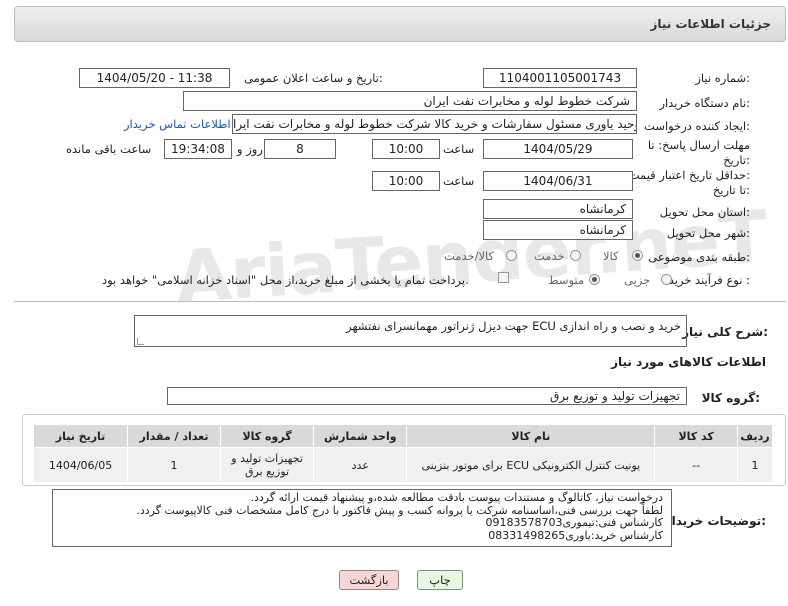  Describe the element at coordinates (611, 256) in the screenshot. I see `category-option-goods: کالا` at that location.